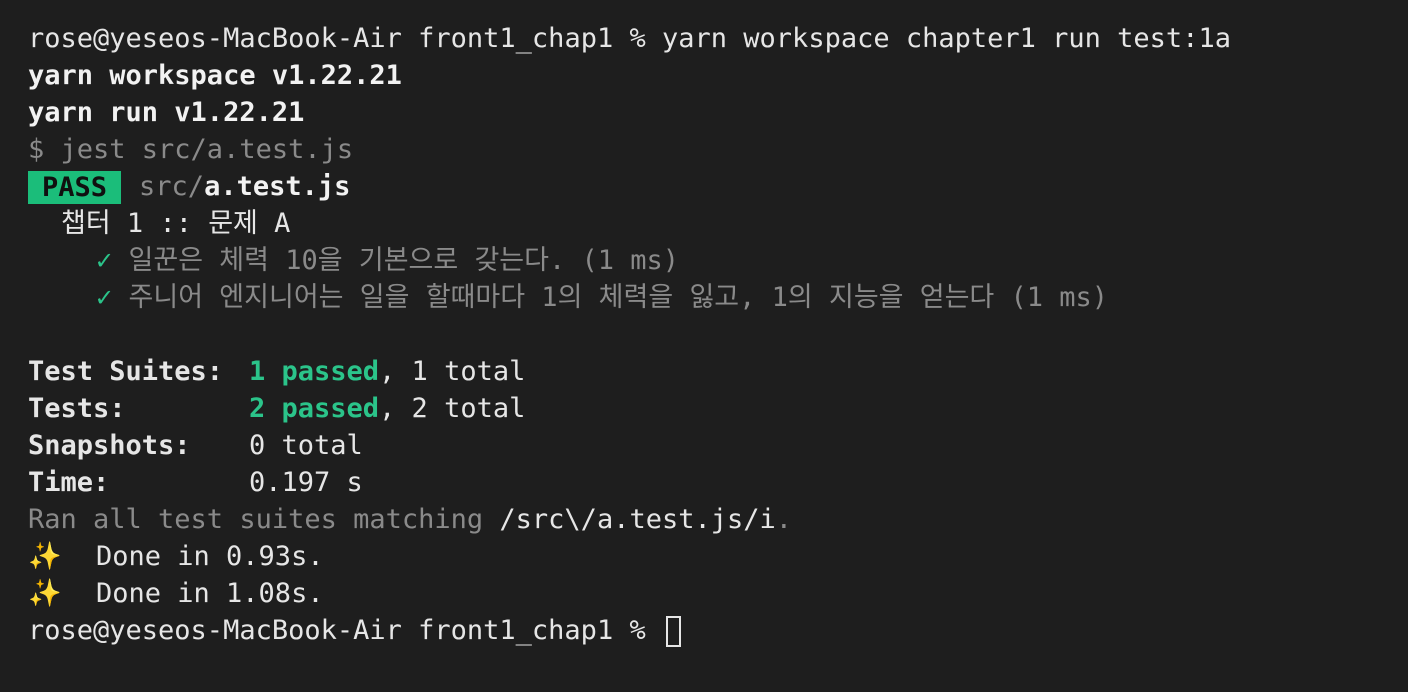 Image resolution: width=1408 pixels, height=692 pixels. Describe the element at coordinates (404, 260) in the screenshot. I see `test-case-name: 일꾼은 체력 10을 기본으로 갖는다. (1 ms)` at that location.